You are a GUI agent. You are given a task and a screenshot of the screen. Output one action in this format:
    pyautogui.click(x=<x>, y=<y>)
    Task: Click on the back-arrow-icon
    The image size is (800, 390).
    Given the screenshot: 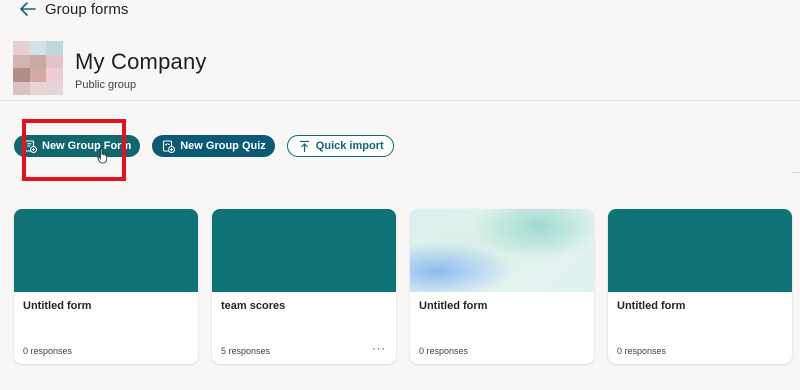 What is the action you would take?
    pyautogui.click(x=28, y=9)
    